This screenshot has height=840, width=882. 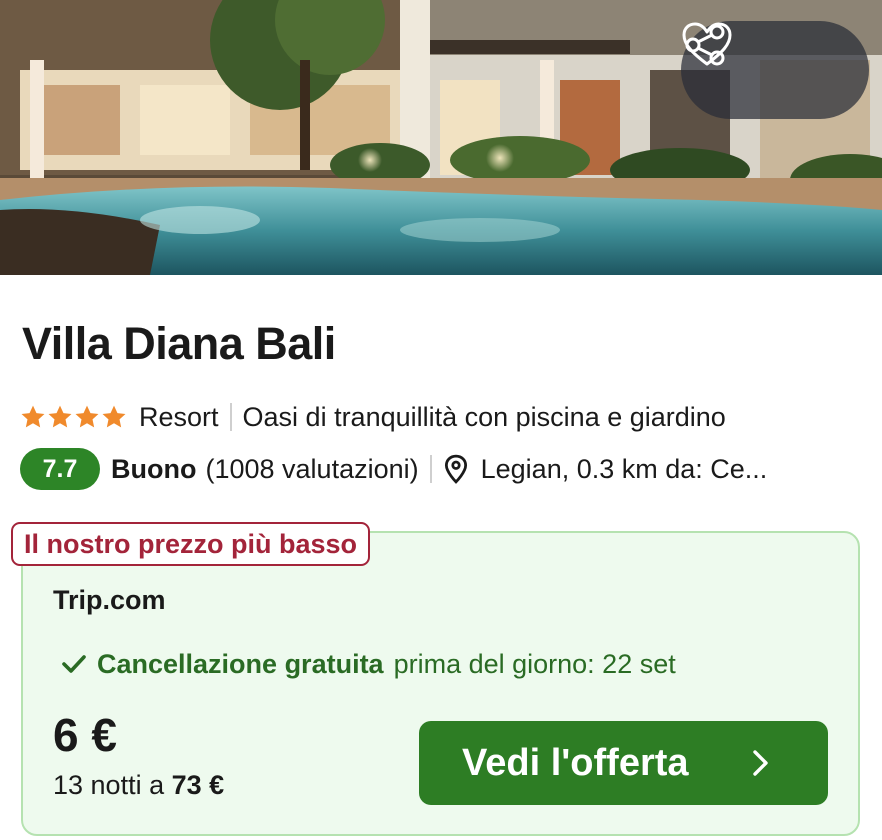 I want to click on heart-icon, so click(x=707, y=44).